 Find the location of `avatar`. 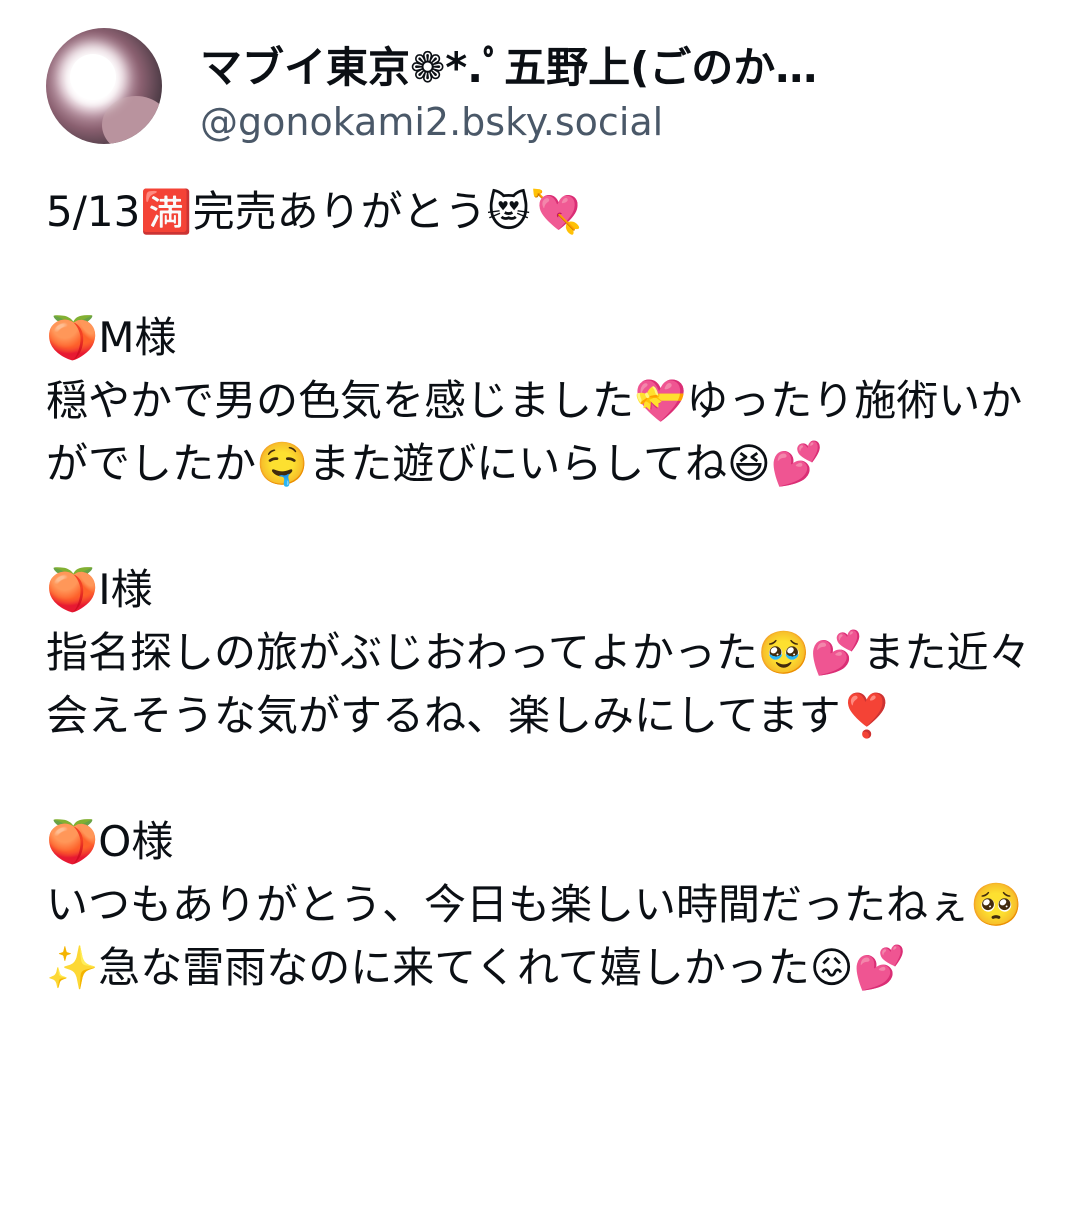

avatar is located at coordinates (104, 86).